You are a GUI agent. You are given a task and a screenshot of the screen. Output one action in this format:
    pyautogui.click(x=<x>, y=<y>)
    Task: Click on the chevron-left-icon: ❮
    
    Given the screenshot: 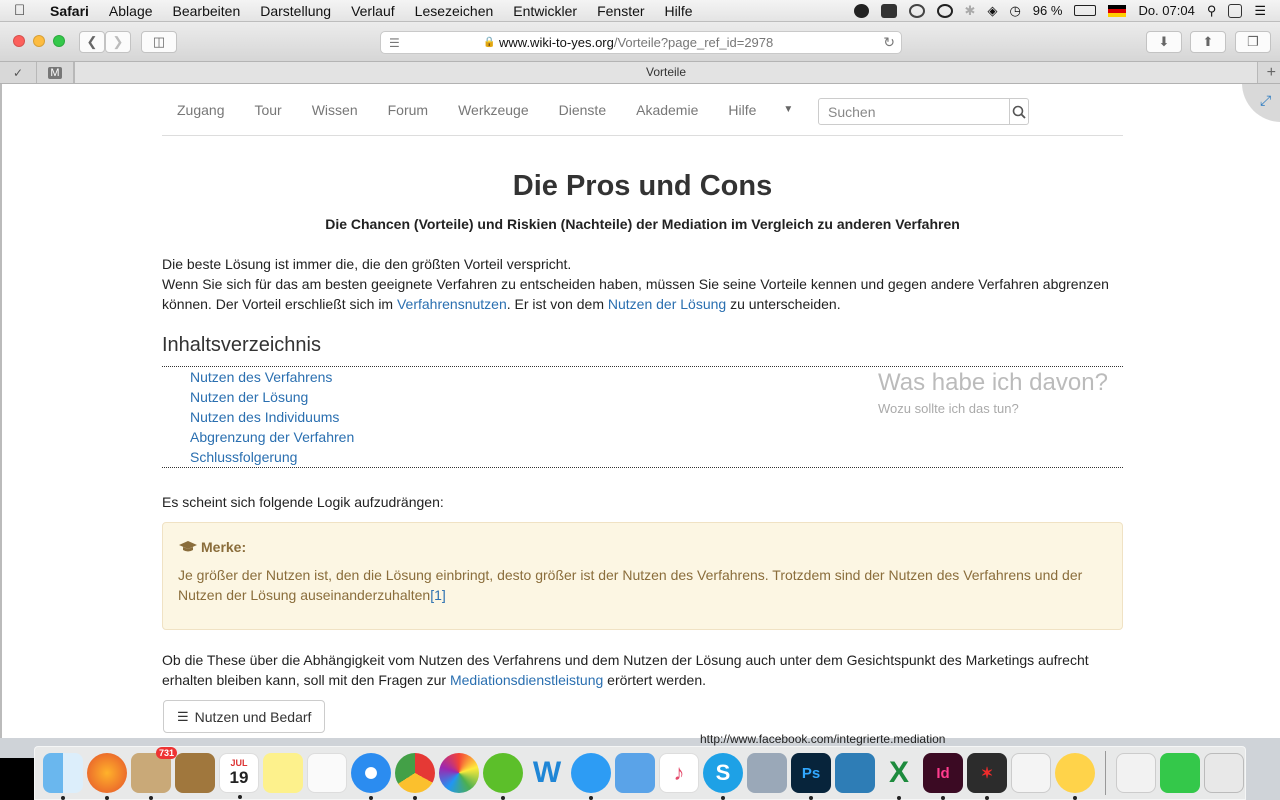 What is the action you would take?
    pyautogui.click(x=92, y=41)
    